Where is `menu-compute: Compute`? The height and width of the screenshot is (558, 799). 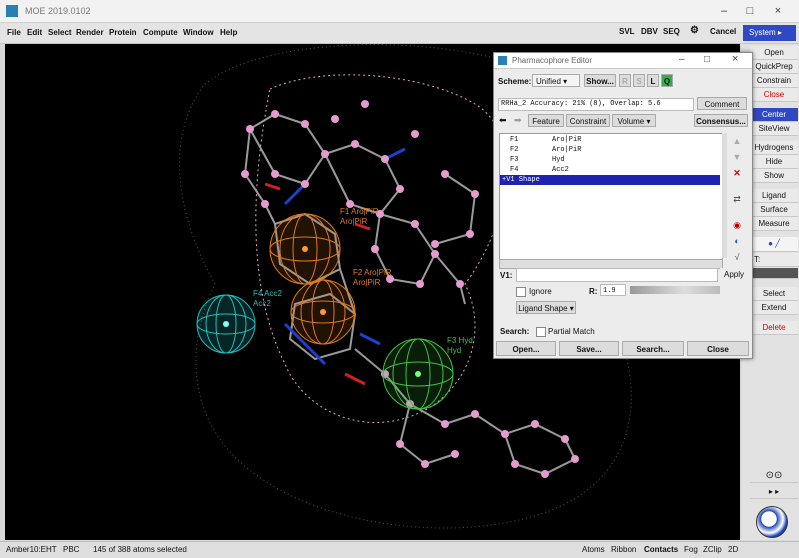
menu-compute: Compute is located at coordinates (160, 32).